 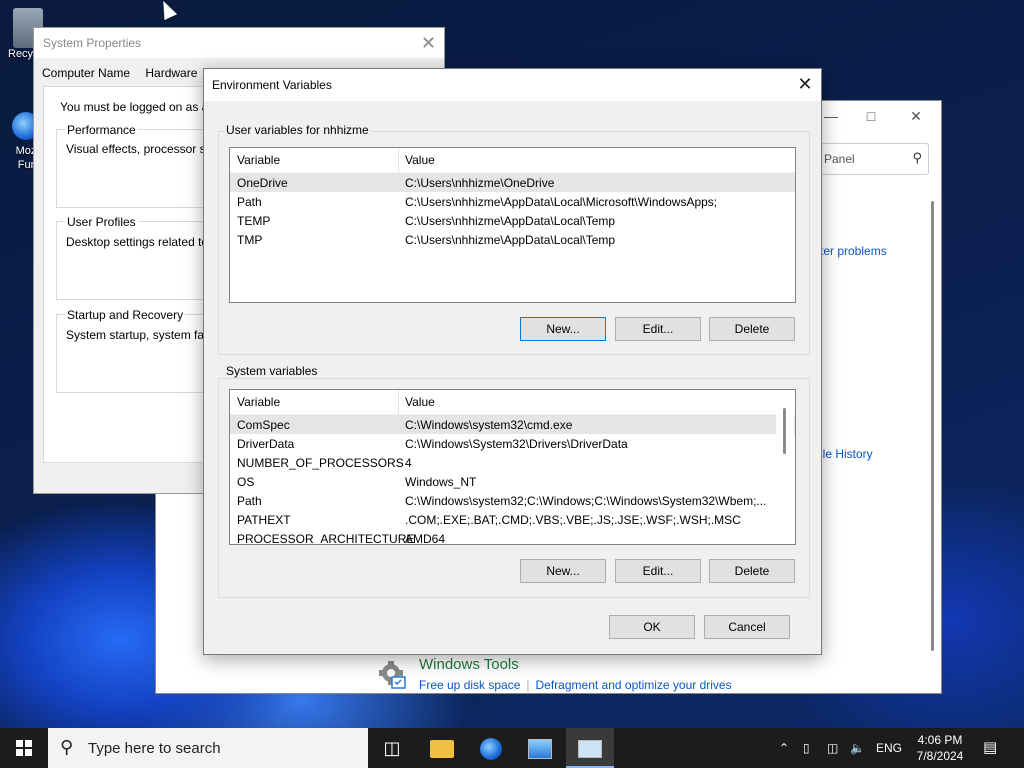 I want to click on dialog-titlebar: Environment Variables ✕, so click(x=512, y=85).